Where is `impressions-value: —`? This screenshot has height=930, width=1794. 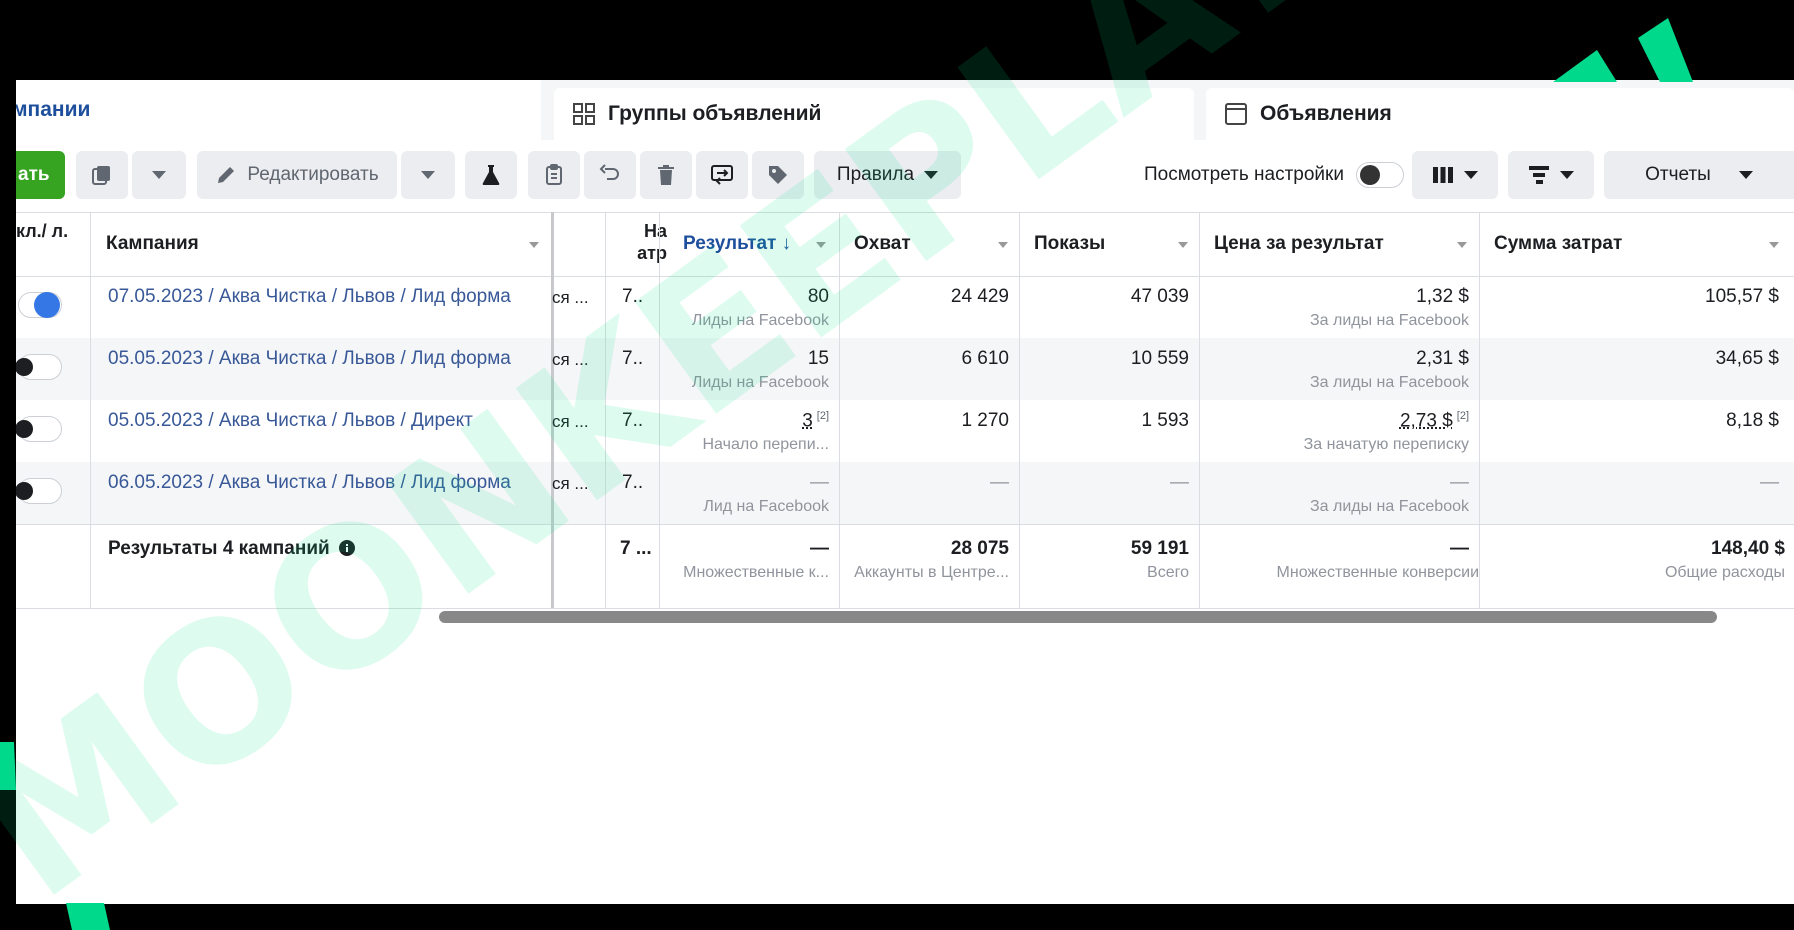 impressions-value: — is located at coordinates (1179, 482).